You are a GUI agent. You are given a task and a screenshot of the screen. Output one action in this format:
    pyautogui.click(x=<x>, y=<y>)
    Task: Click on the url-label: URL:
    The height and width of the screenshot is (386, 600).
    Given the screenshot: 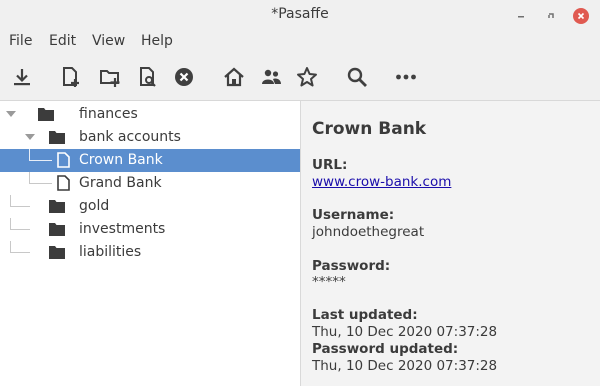 What is the action you would take?
    pyautogui.click(x=330, y=165)
    